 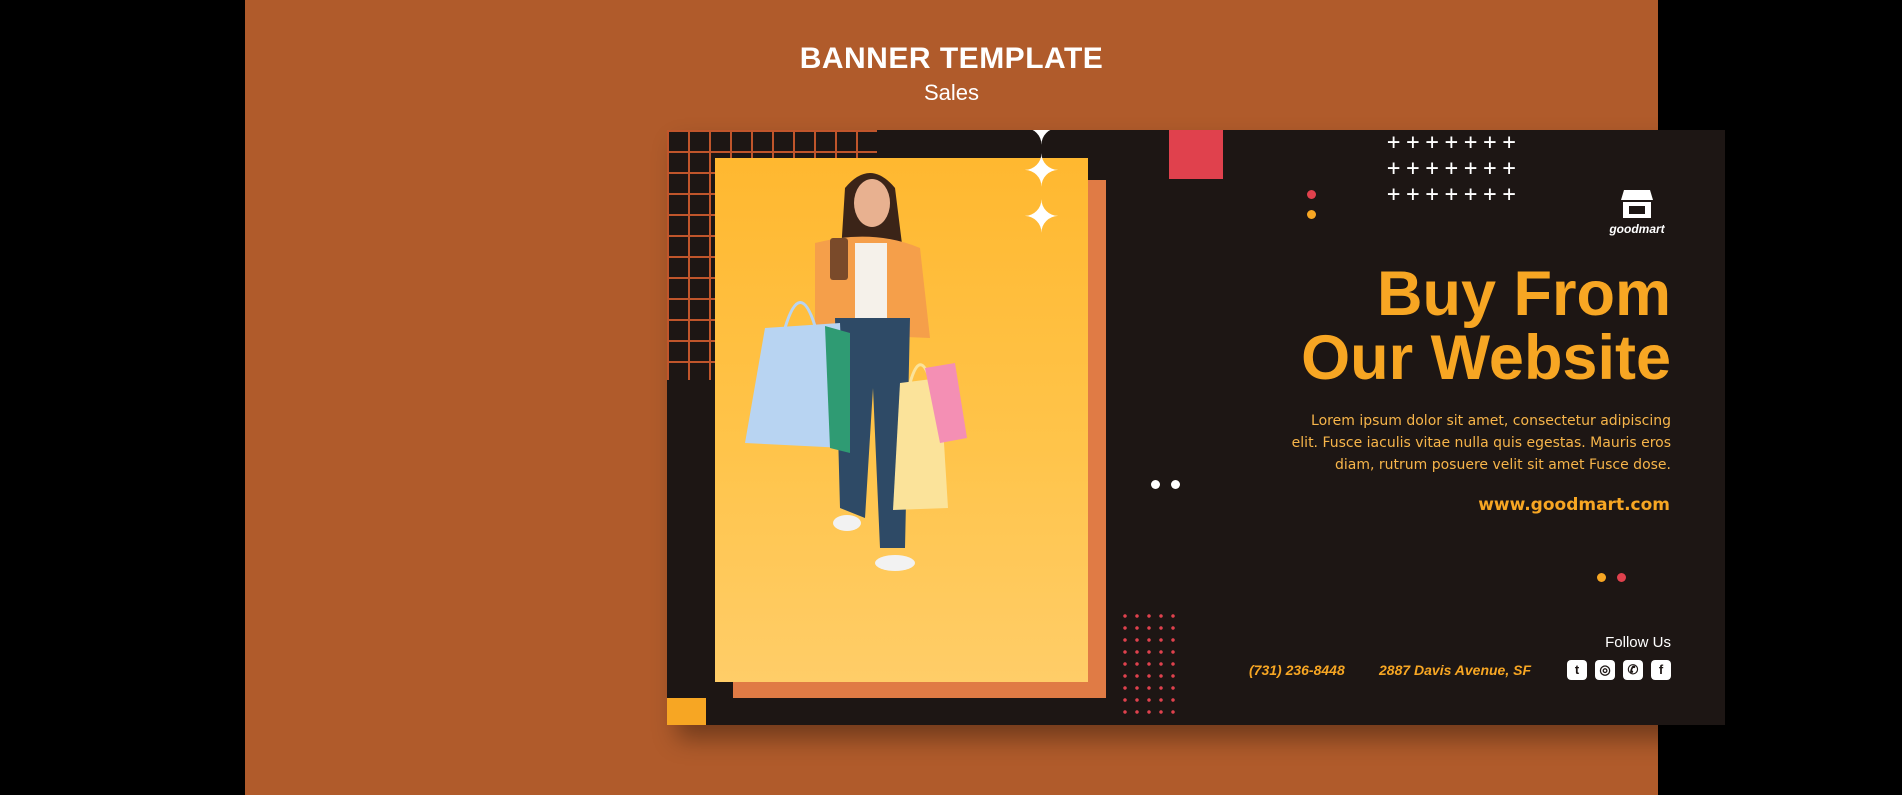 What do you see at coordinates (1577, 670) in the screenshot?
I see `twitter-icon: t` at bounding box center [1577, 670].